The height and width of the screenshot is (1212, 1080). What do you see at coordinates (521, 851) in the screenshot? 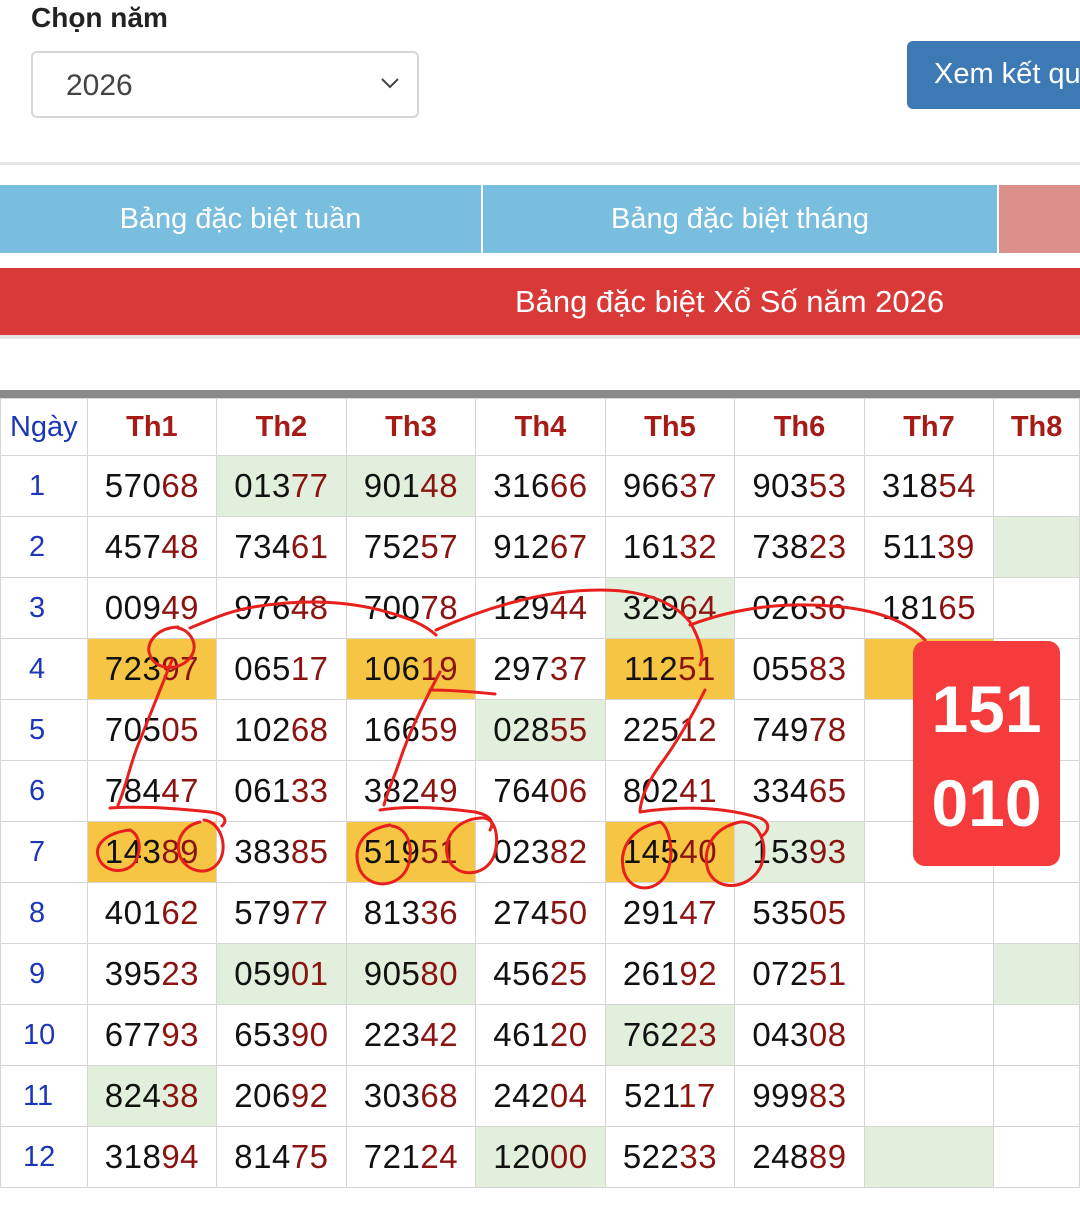
I see `result-head-digits: 023` at bounding box center [521, 851].